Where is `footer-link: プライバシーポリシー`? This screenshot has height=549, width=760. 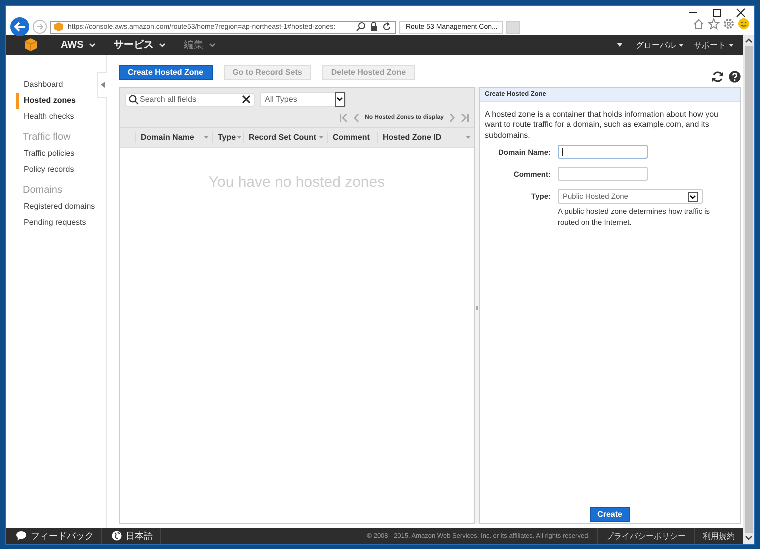
footer-link: プライバシーポリシー is located at coordinates (645, 536).